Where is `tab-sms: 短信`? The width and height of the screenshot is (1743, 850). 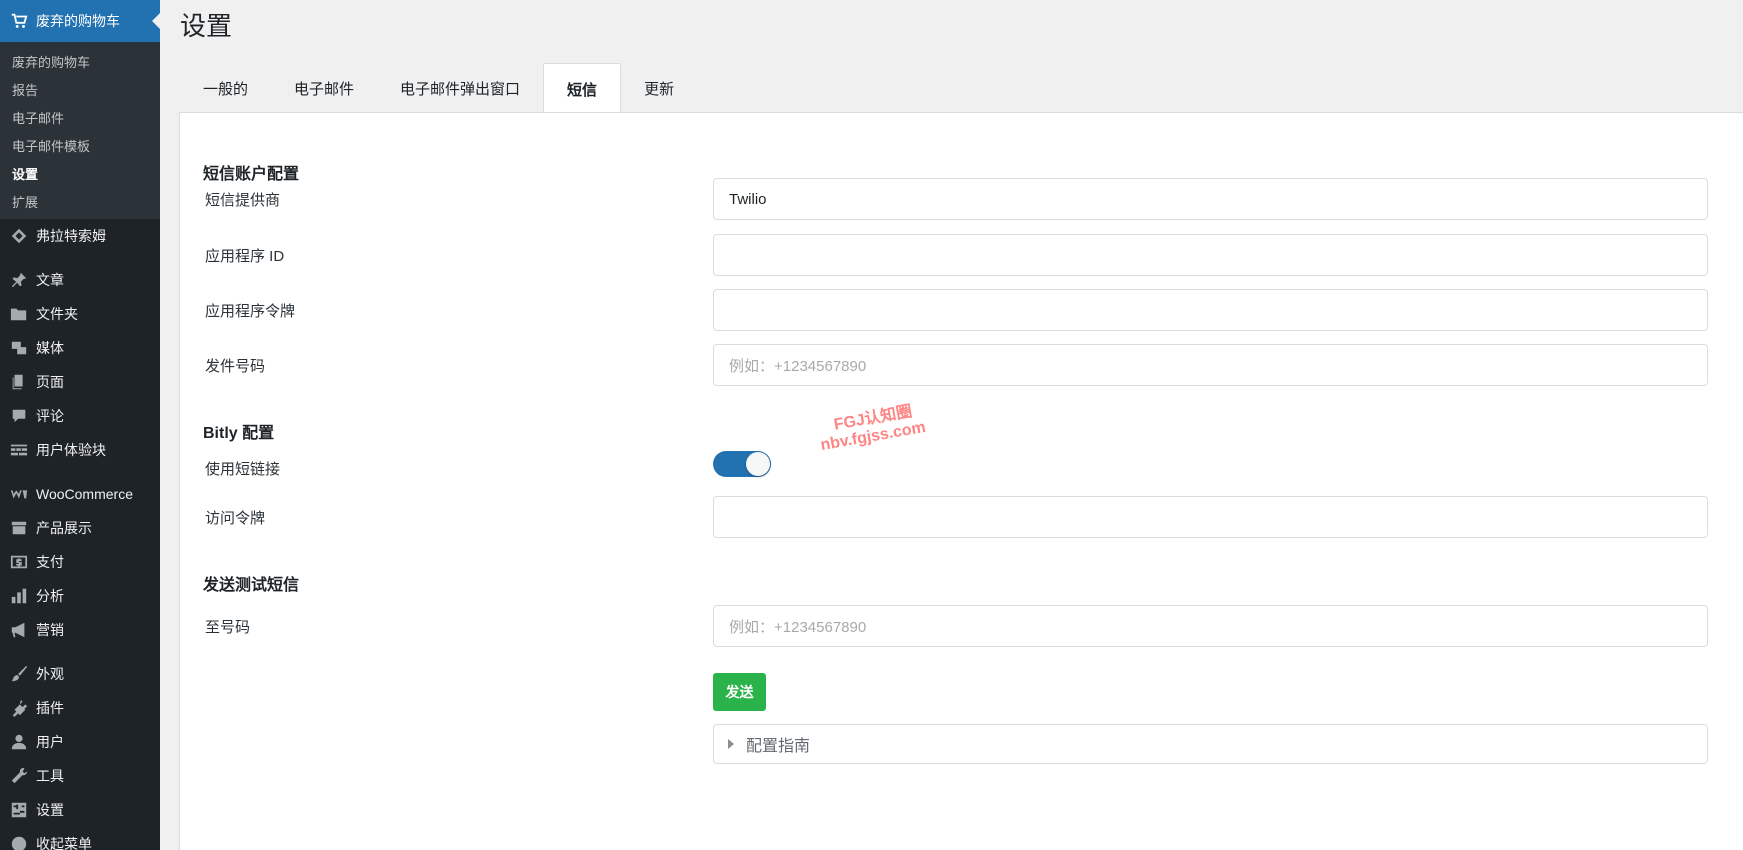 tab-sms: 短信 is located at coordinates (582, 88).